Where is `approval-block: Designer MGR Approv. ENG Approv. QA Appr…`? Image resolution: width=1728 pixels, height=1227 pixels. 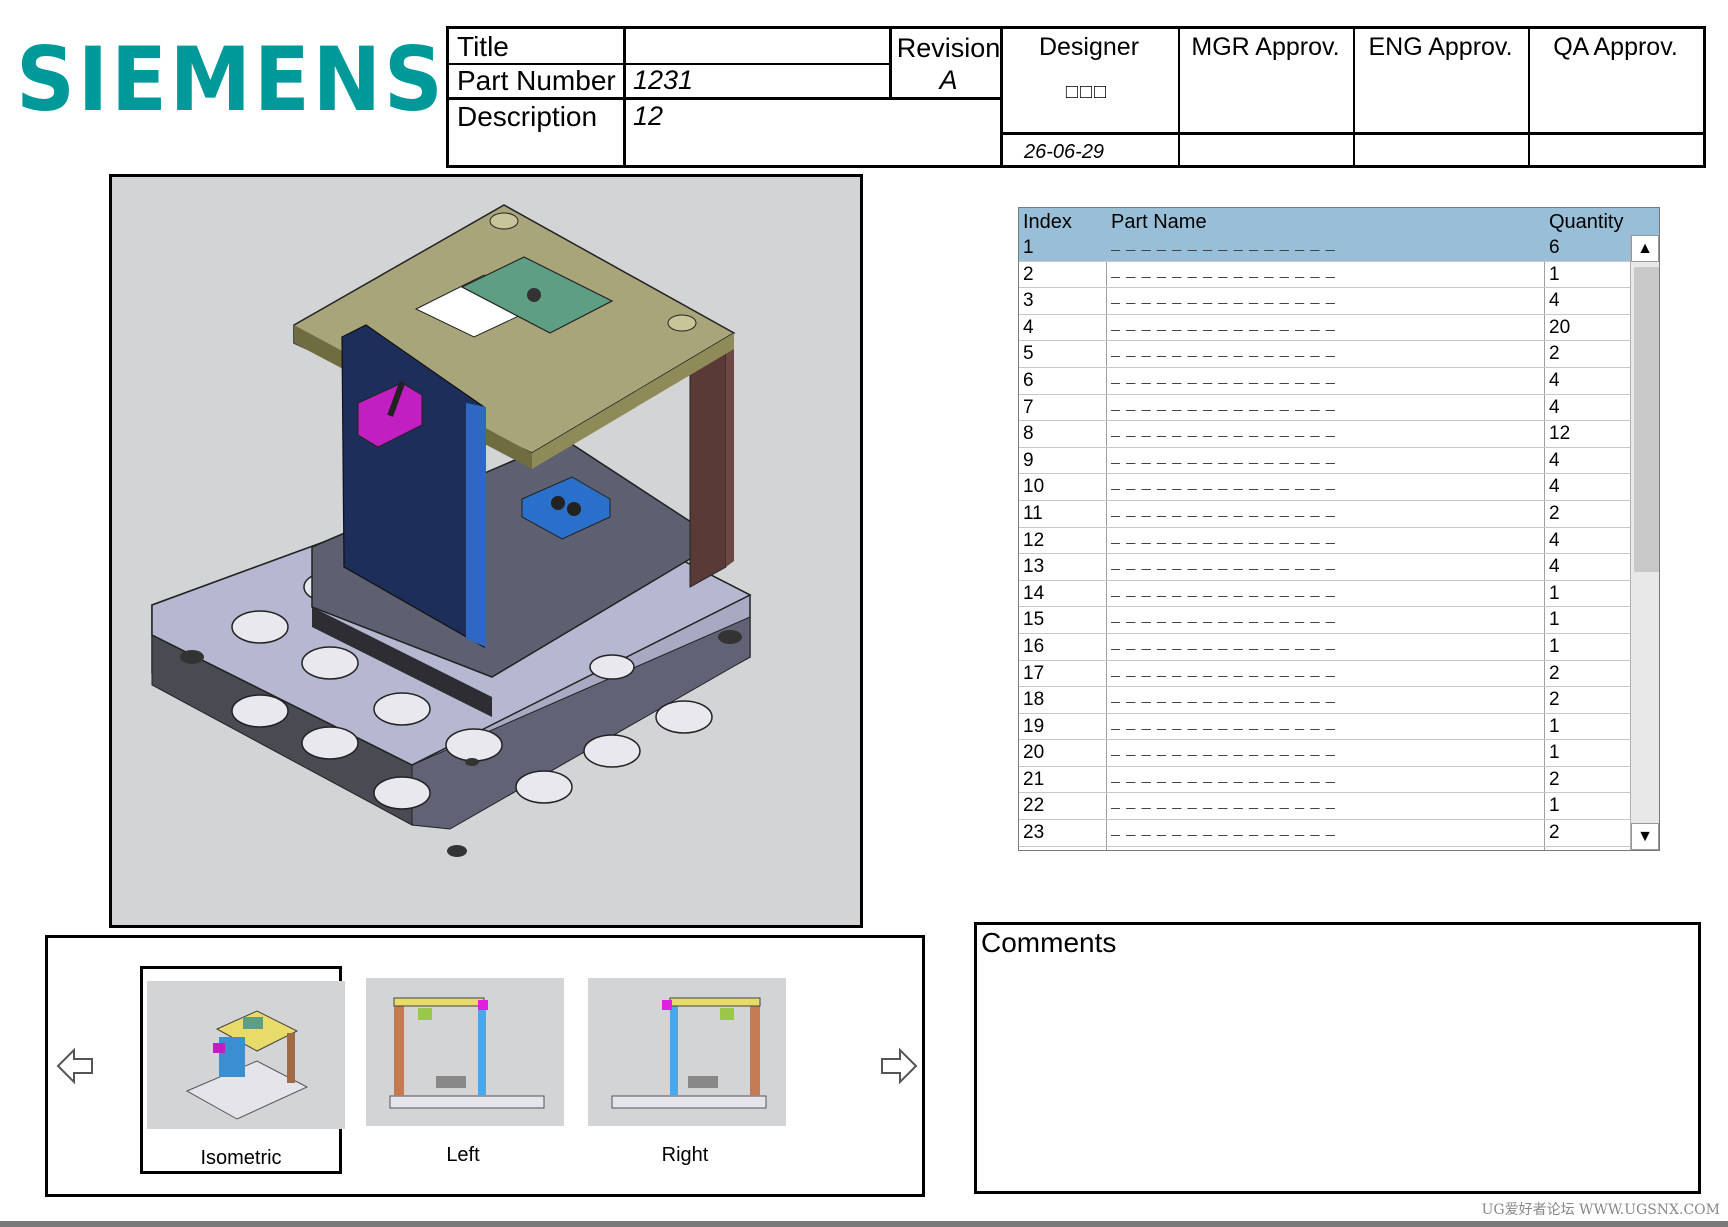
approval-block: Designer MGR Approv. ENG Approv. QA Appr… is located at coordinates (1353, 97).